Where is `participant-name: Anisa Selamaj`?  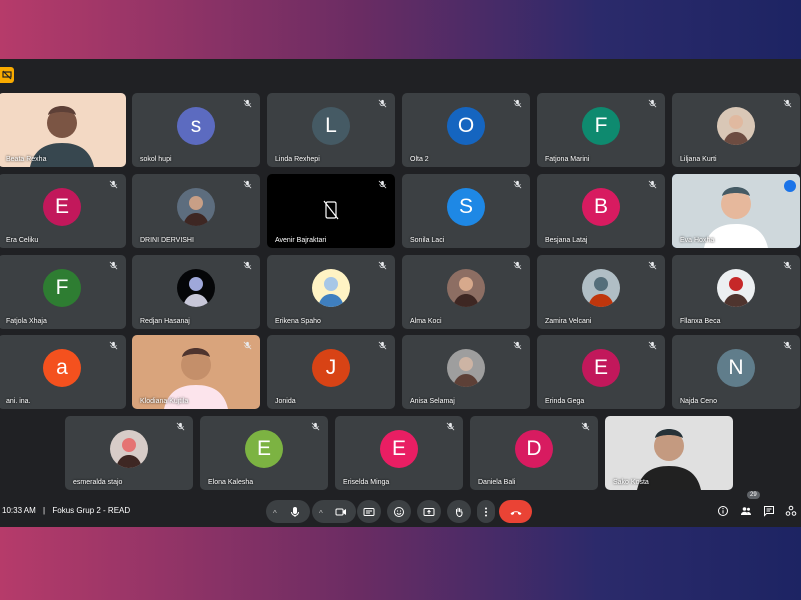 participant-name: Anisa Selamaj is located at coordinates (432, 401).